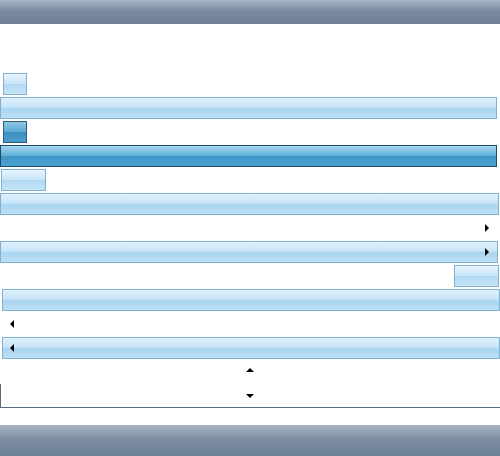  Describe the element at coordinates (248, 156) in the screenshot. I see `dark-selected-bar` at that location.